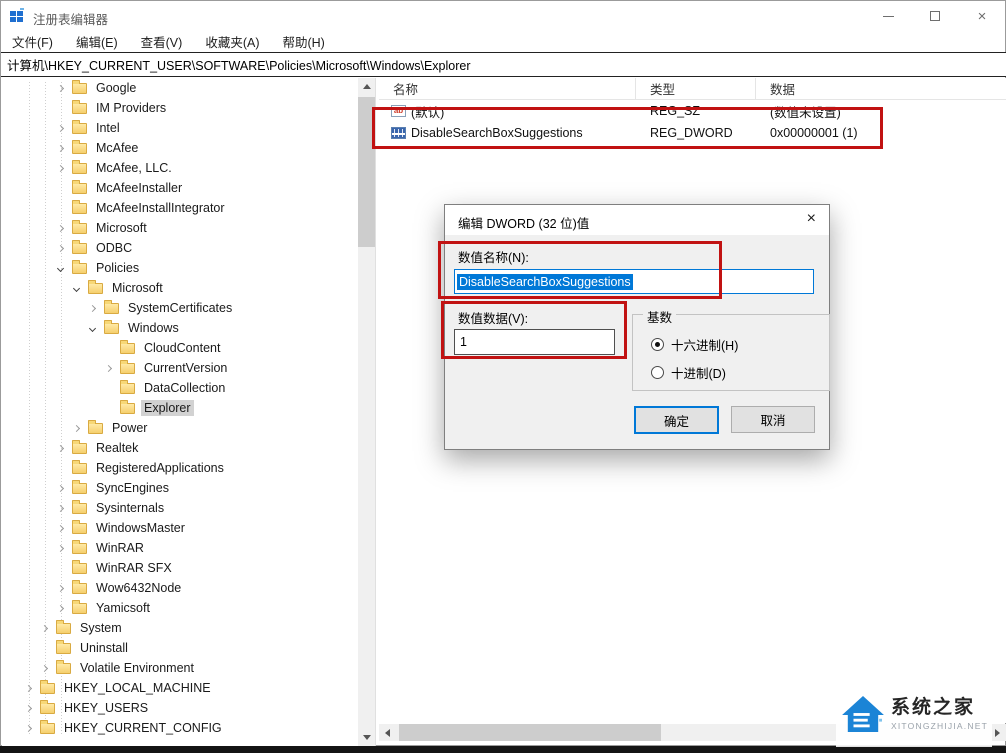 This screenshot has width=1006, height=753. I want to click on tree-item-mcafee: McAfee, so click(180, 148).